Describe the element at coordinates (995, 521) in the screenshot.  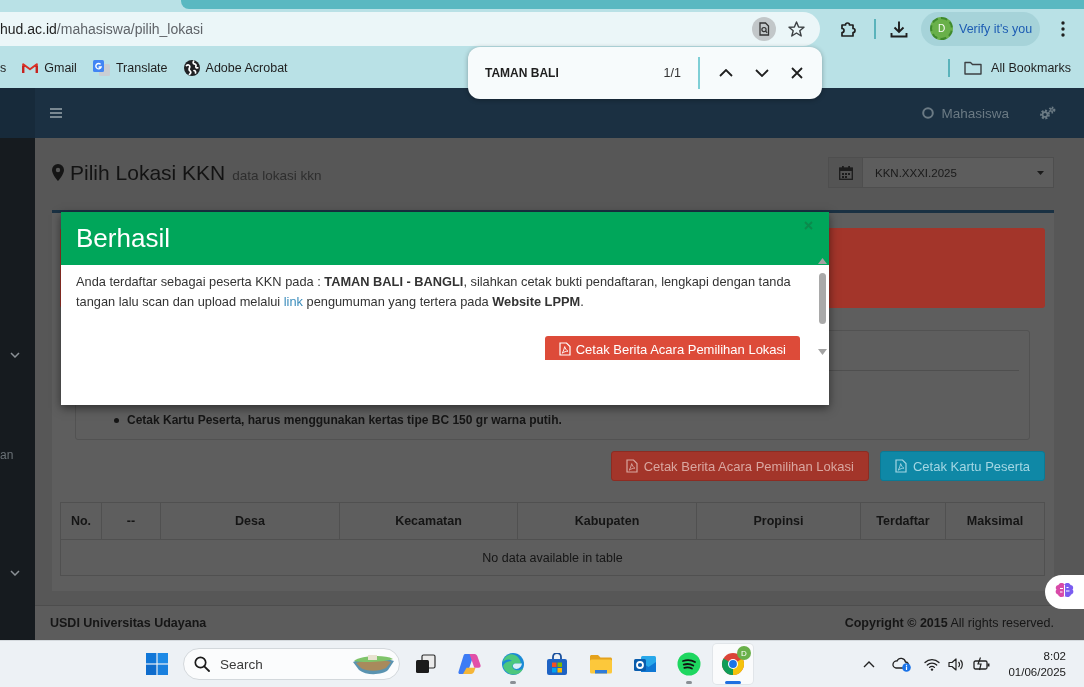
I see `column-header: Maksimal` at that location.